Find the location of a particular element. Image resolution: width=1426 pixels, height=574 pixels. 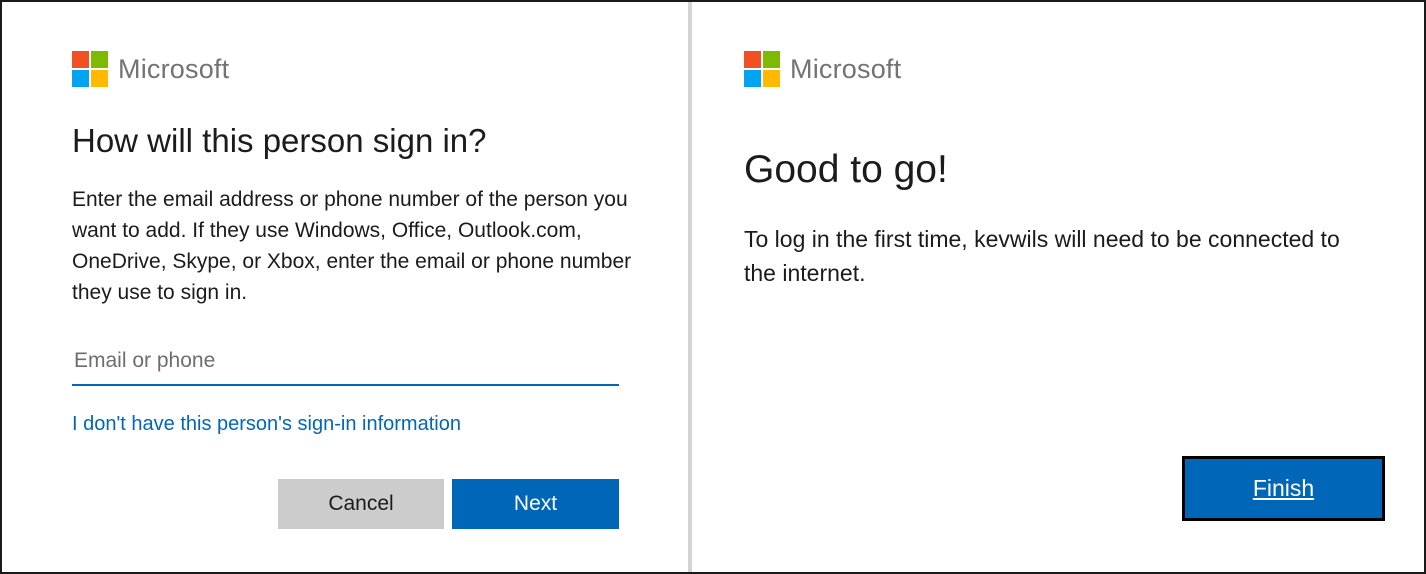

finish-button: Finish is located at coordinates (1283, 488).